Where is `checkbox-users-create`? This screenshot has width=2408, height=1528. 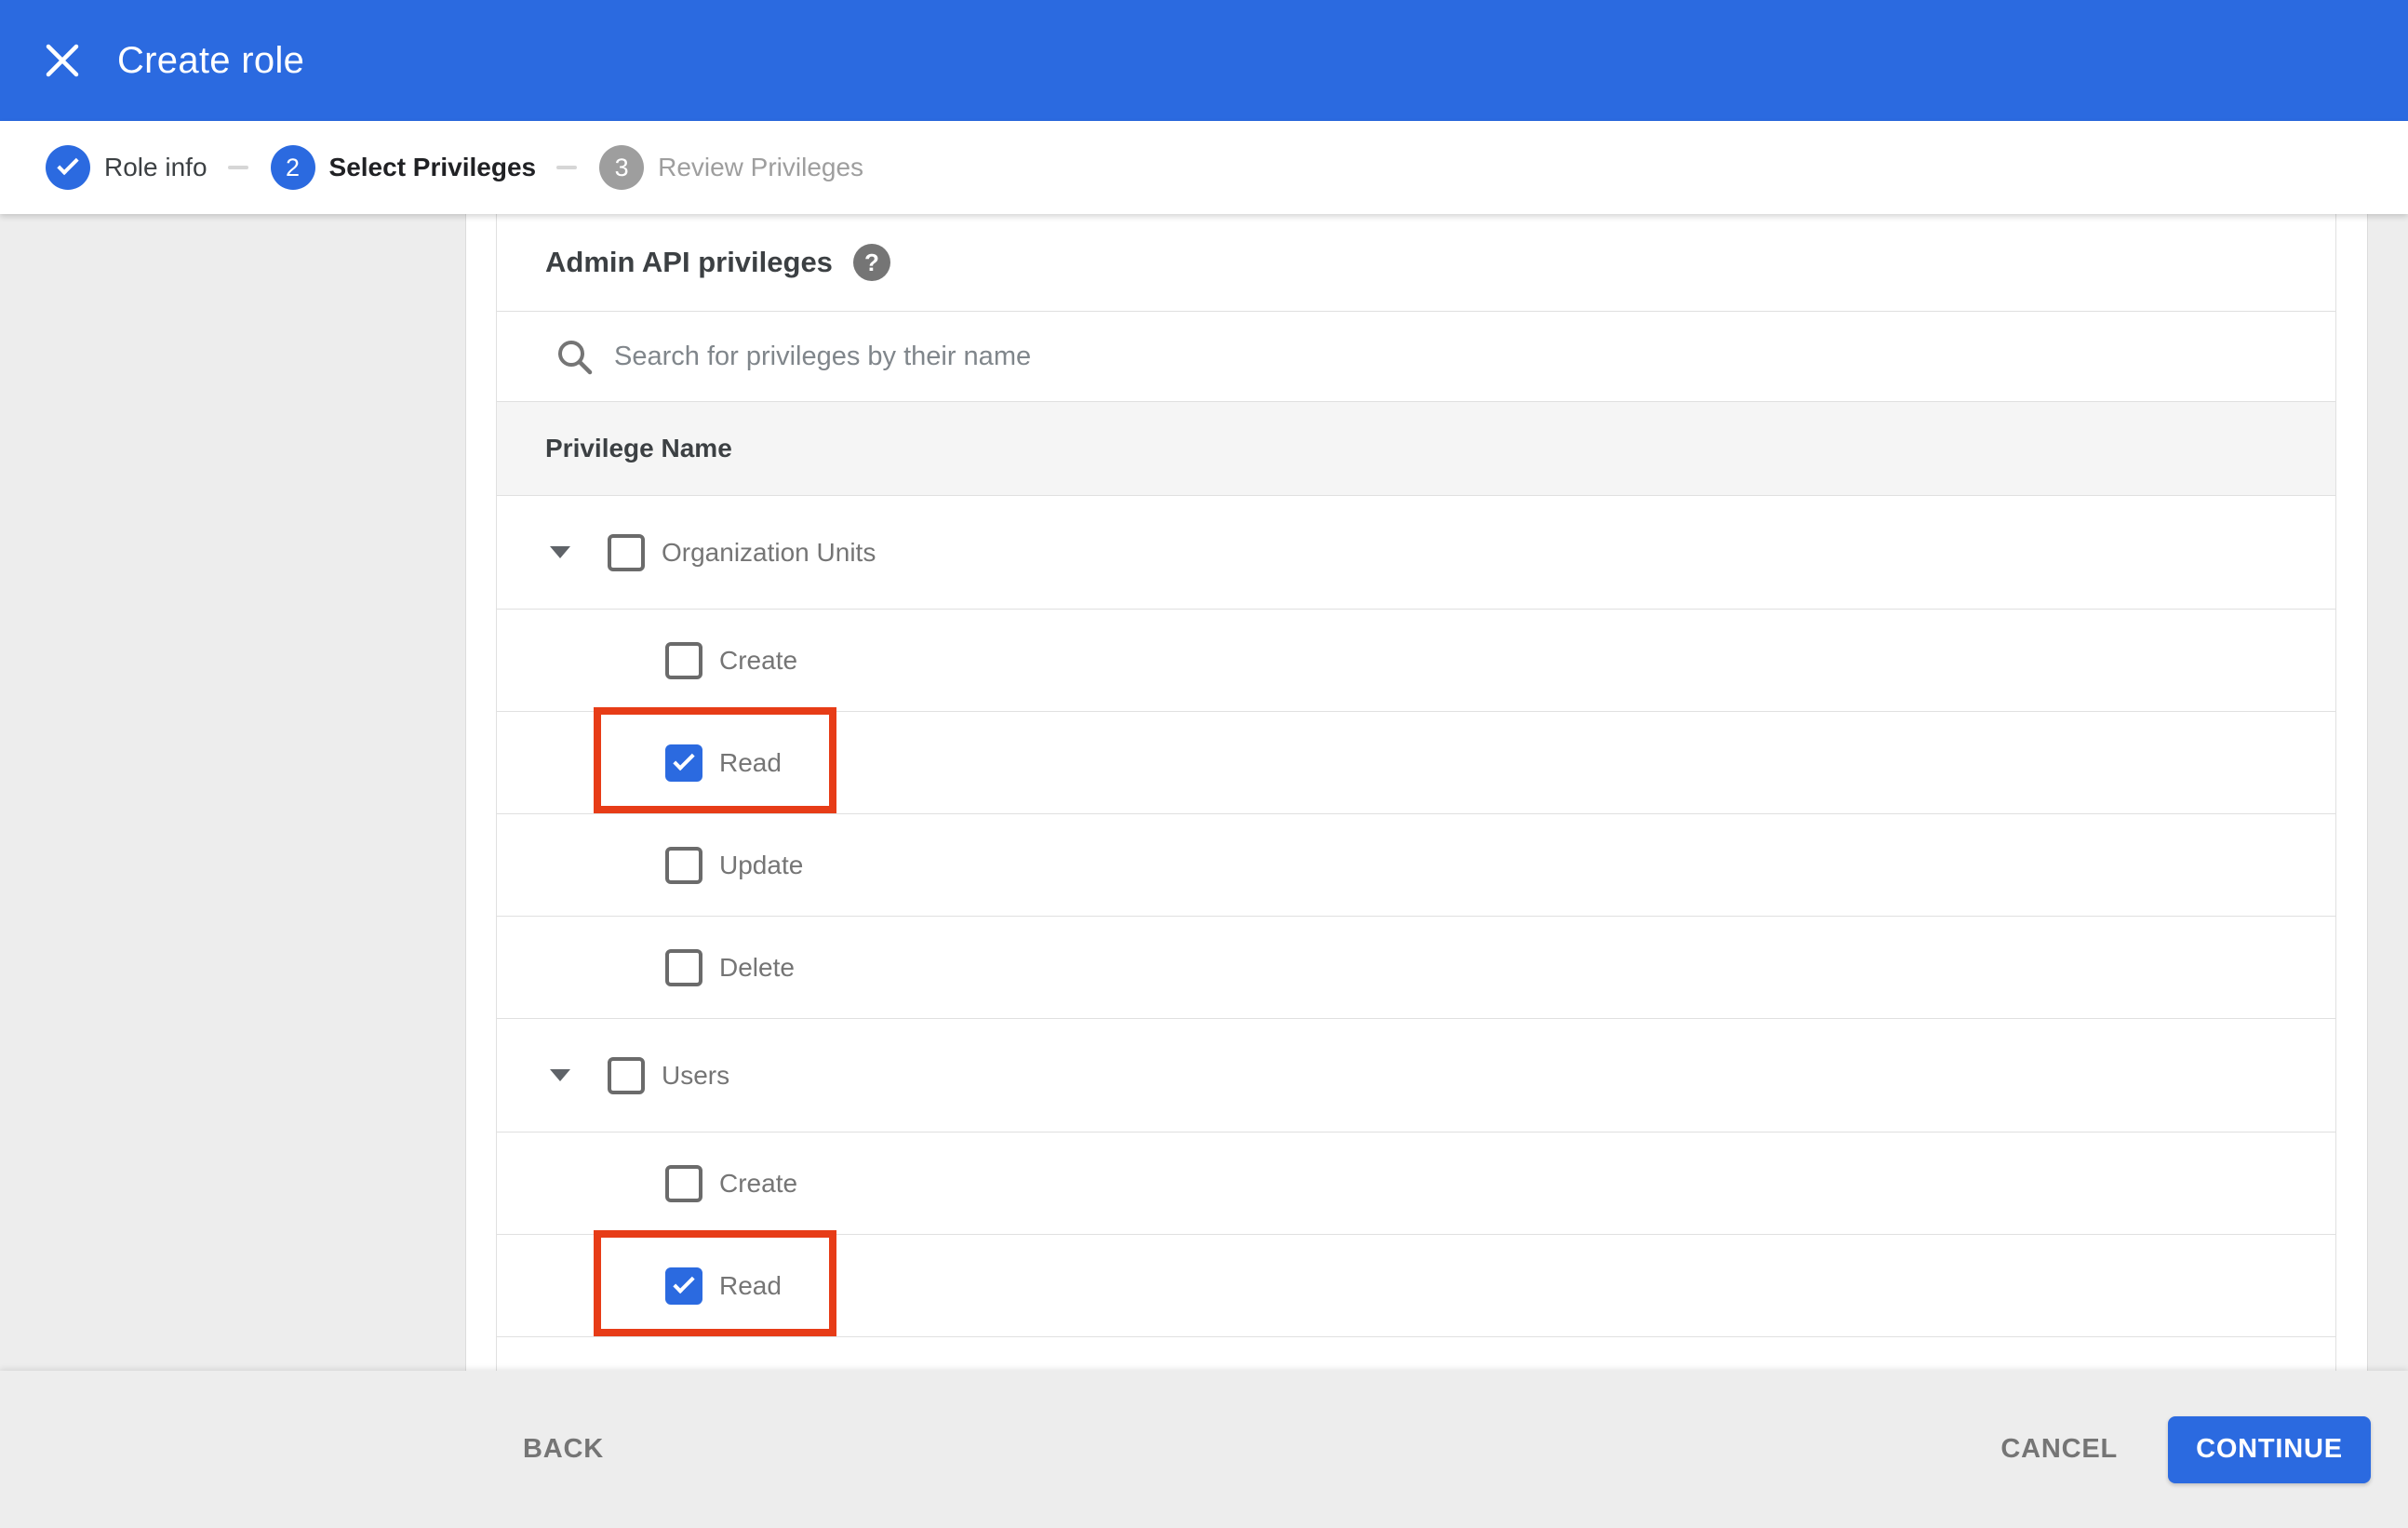
checkbox-users-create is located at coordinates (683, 1183).